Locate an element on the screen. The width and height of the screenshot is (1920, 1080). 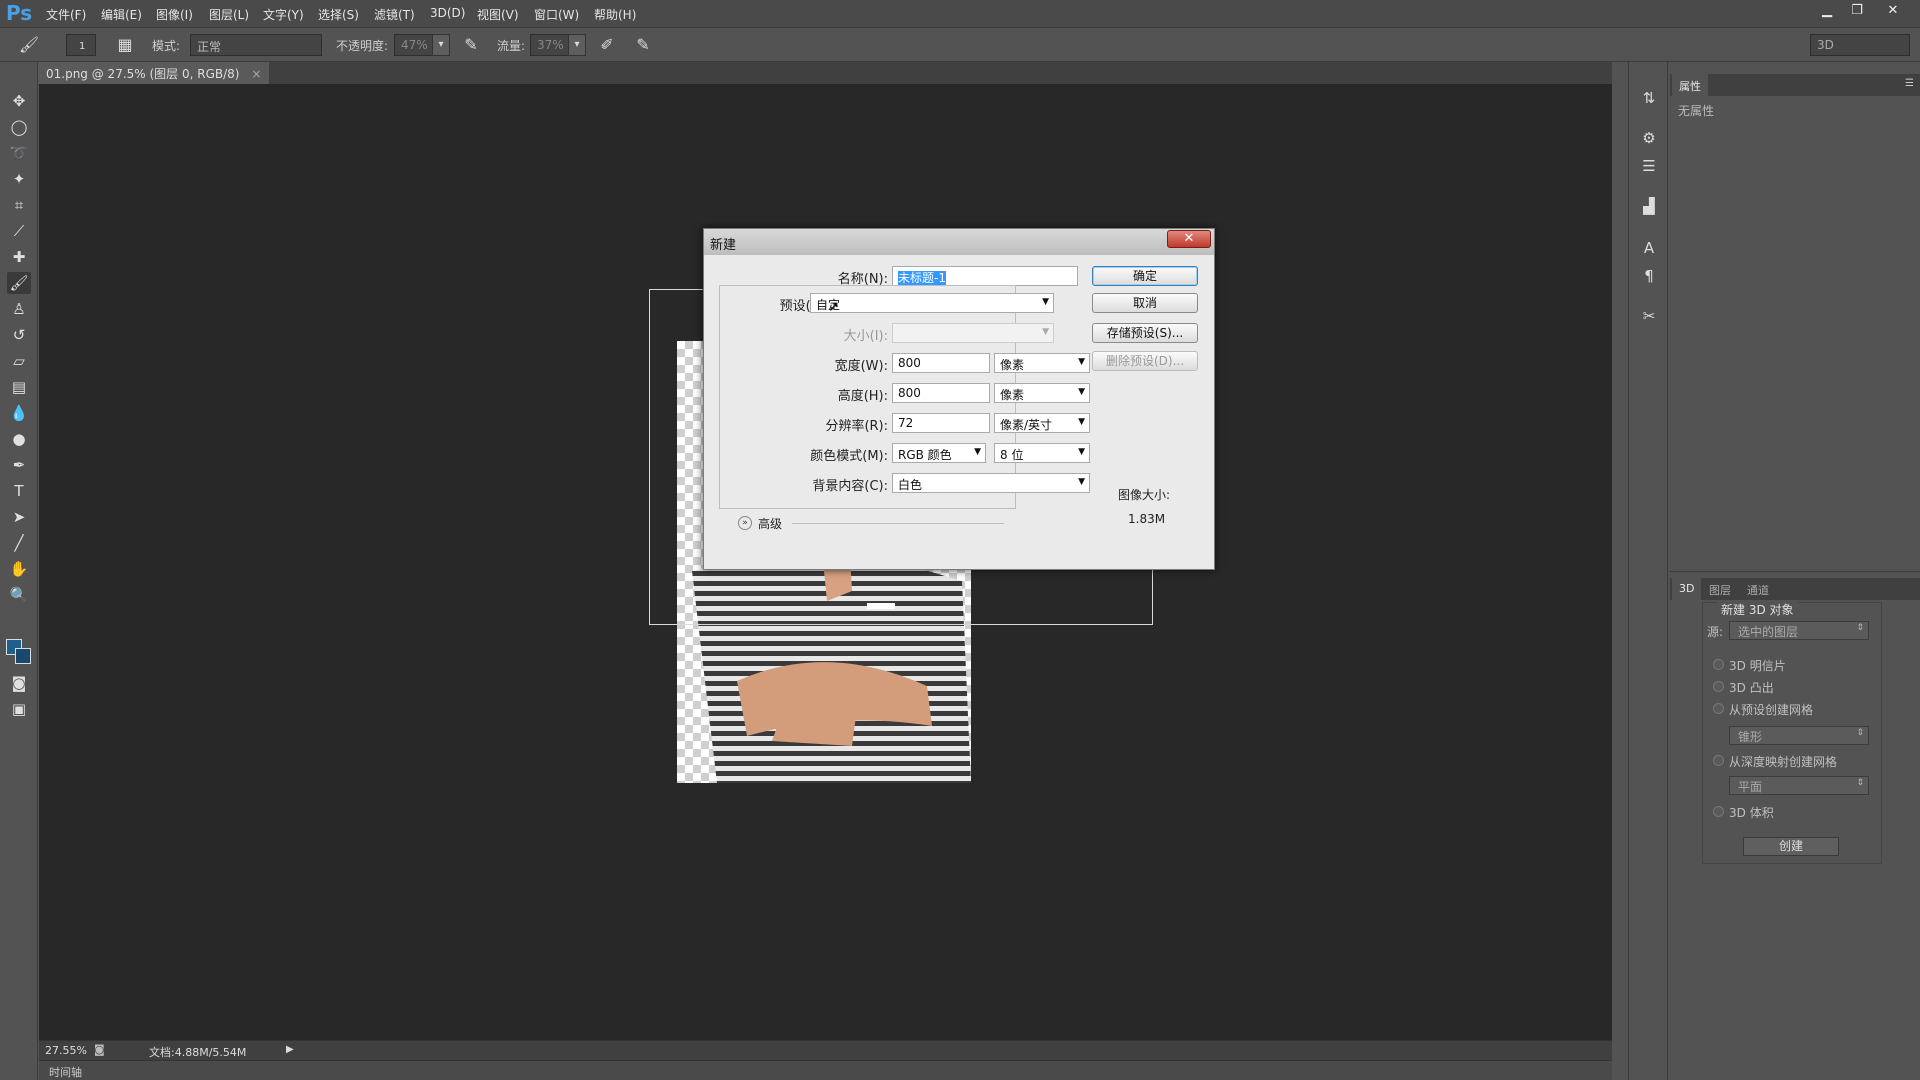
source-select: 选中的图层 ⇕ is located at coordinates (1799, 630).